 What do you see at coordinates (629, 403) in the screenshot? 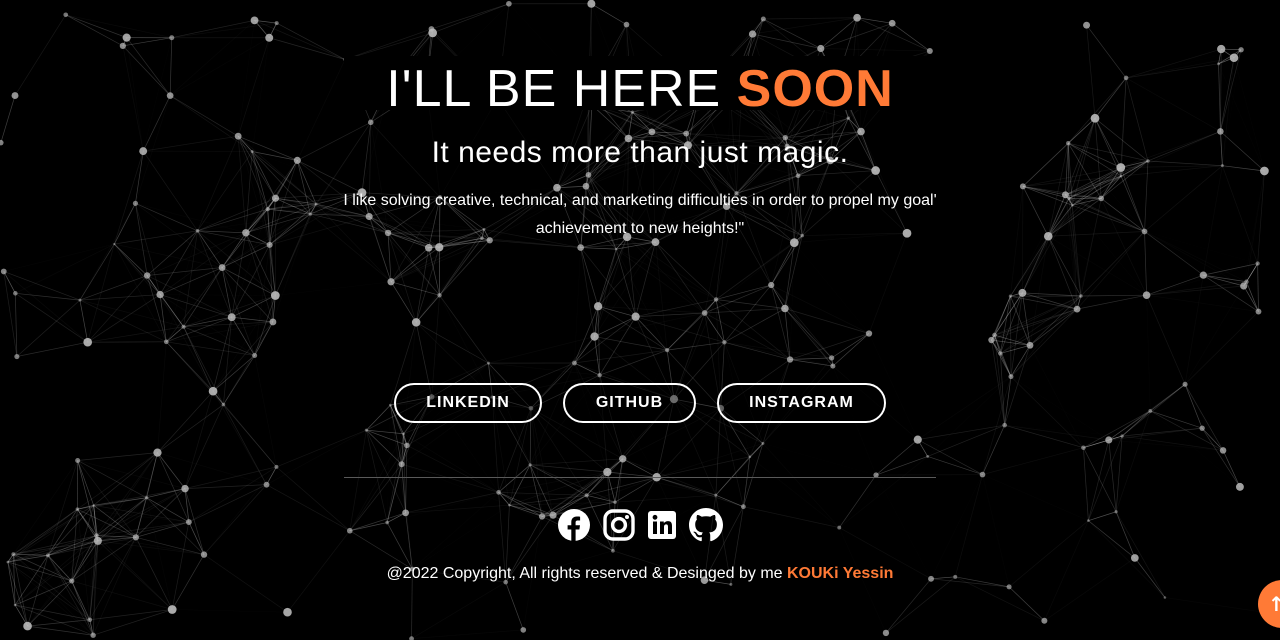
I see `github-button: GITHUB` at bounding box center [629, 403].